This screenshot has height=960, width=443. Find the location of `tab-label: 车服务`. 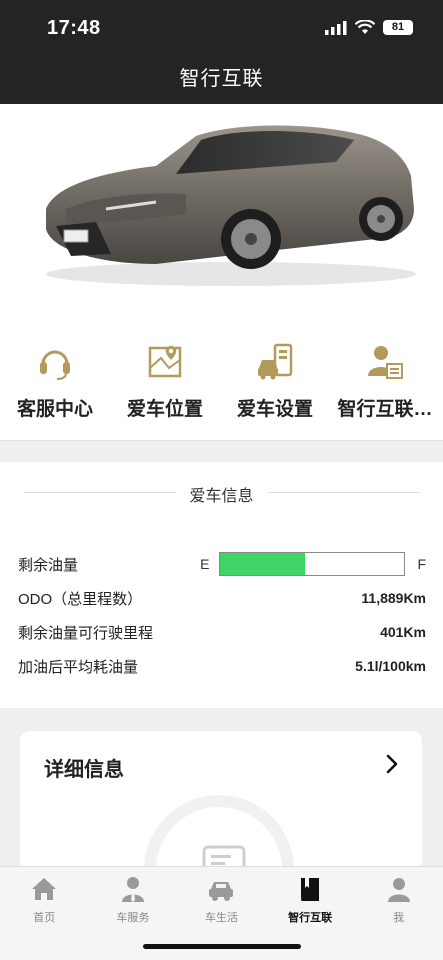

tab-label: 车服务 is located at coordinates (133, 918).